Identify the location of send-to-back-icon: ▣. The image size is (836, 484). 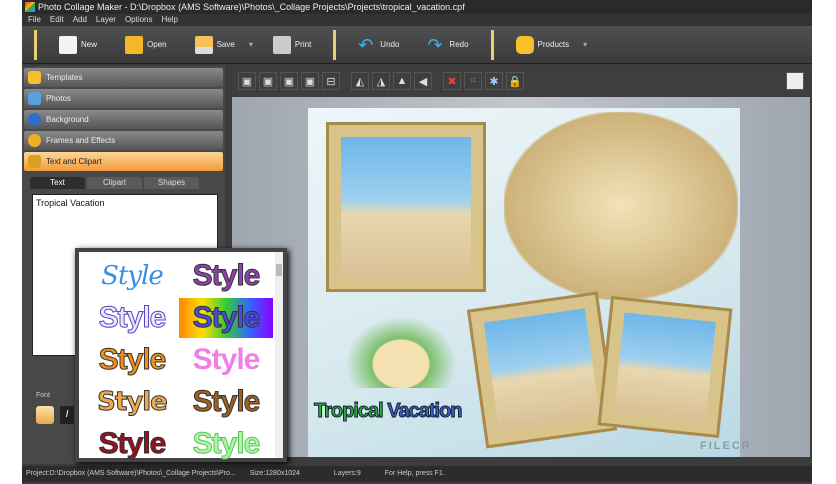
(289, 81).